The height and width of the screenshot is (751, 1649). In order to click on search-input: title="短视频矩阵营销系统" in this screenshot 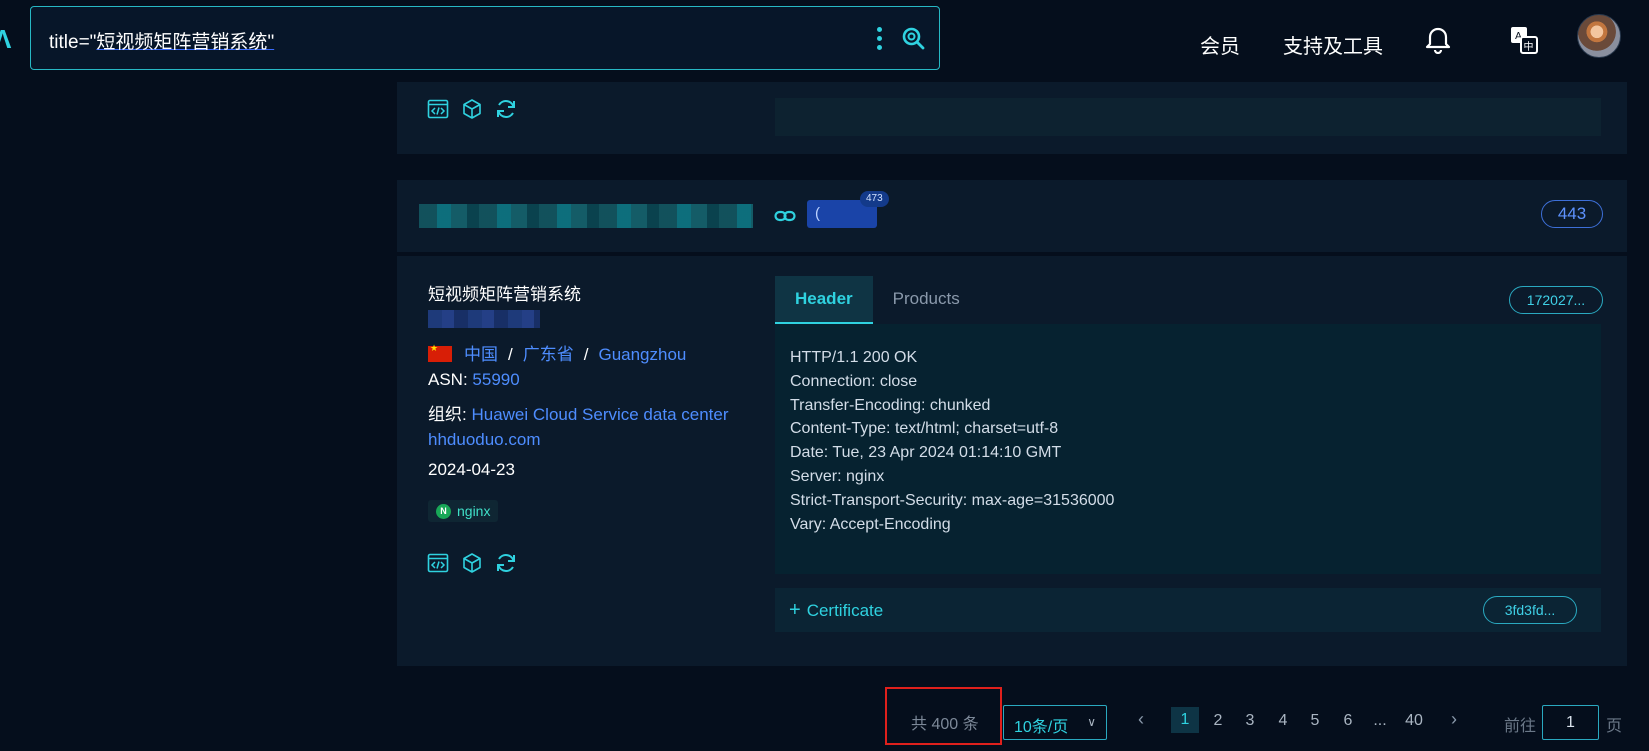, I will do `click(161, 40)`.